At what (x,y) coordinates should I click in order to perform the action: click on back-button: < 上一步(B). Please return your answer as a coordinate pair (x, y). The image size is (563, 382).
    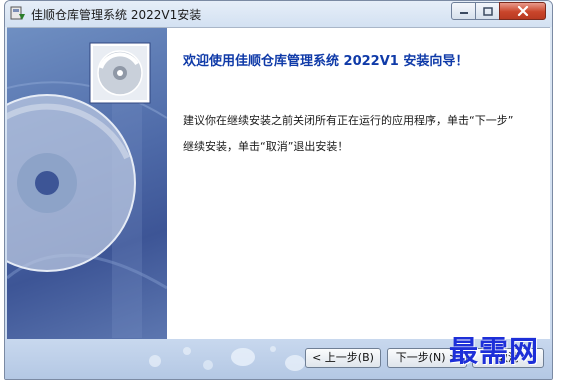
    Looking at the image, I should click on (343, 358).